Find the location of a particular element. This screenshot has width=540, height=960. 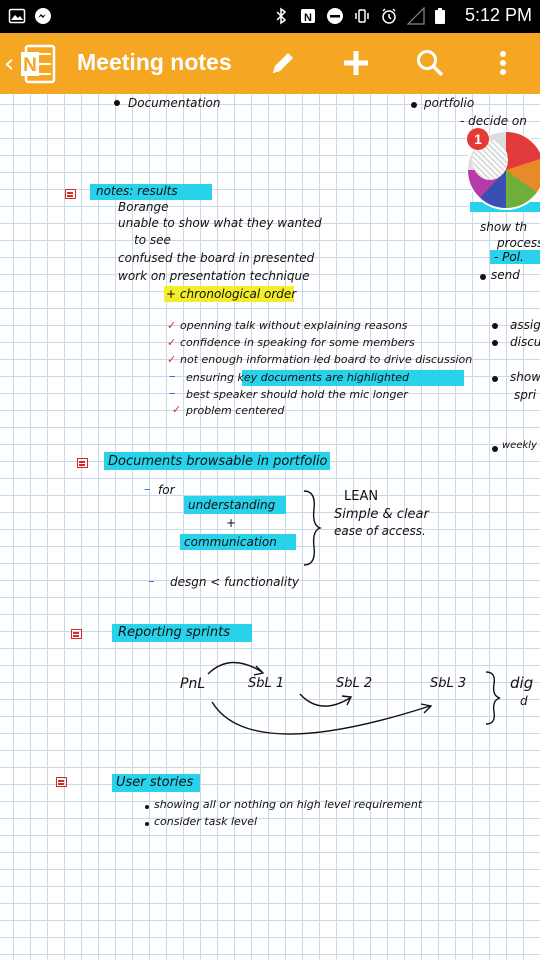

note-documentation: Documentation is located at coordinates (174, 103).